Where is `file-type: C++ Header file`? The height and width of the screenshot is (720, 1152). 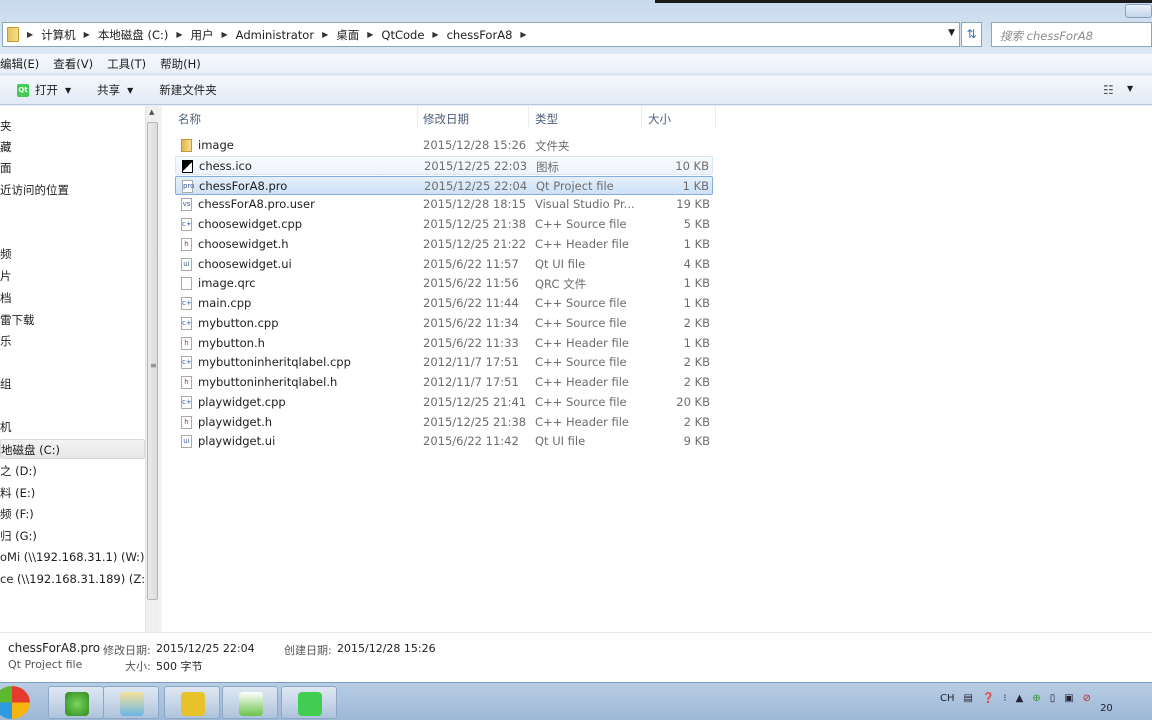
file-type: C++ Header file is located at coordinates (582, 243).